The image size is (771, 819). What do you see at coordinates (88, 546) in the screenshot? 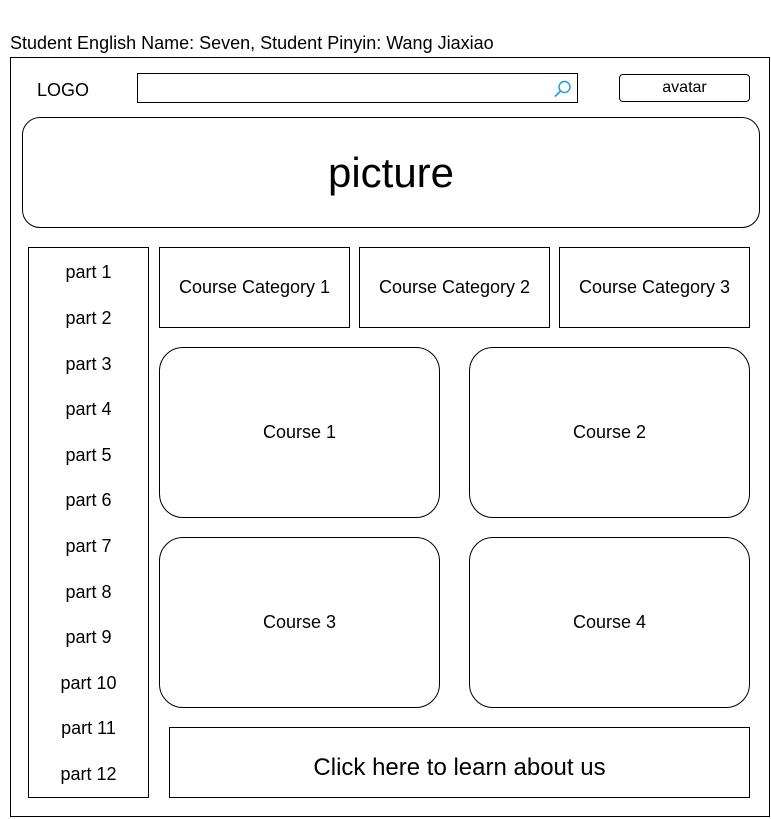
I see `sidebar-item-part-7: part 7` at bounding box center [88, 546].